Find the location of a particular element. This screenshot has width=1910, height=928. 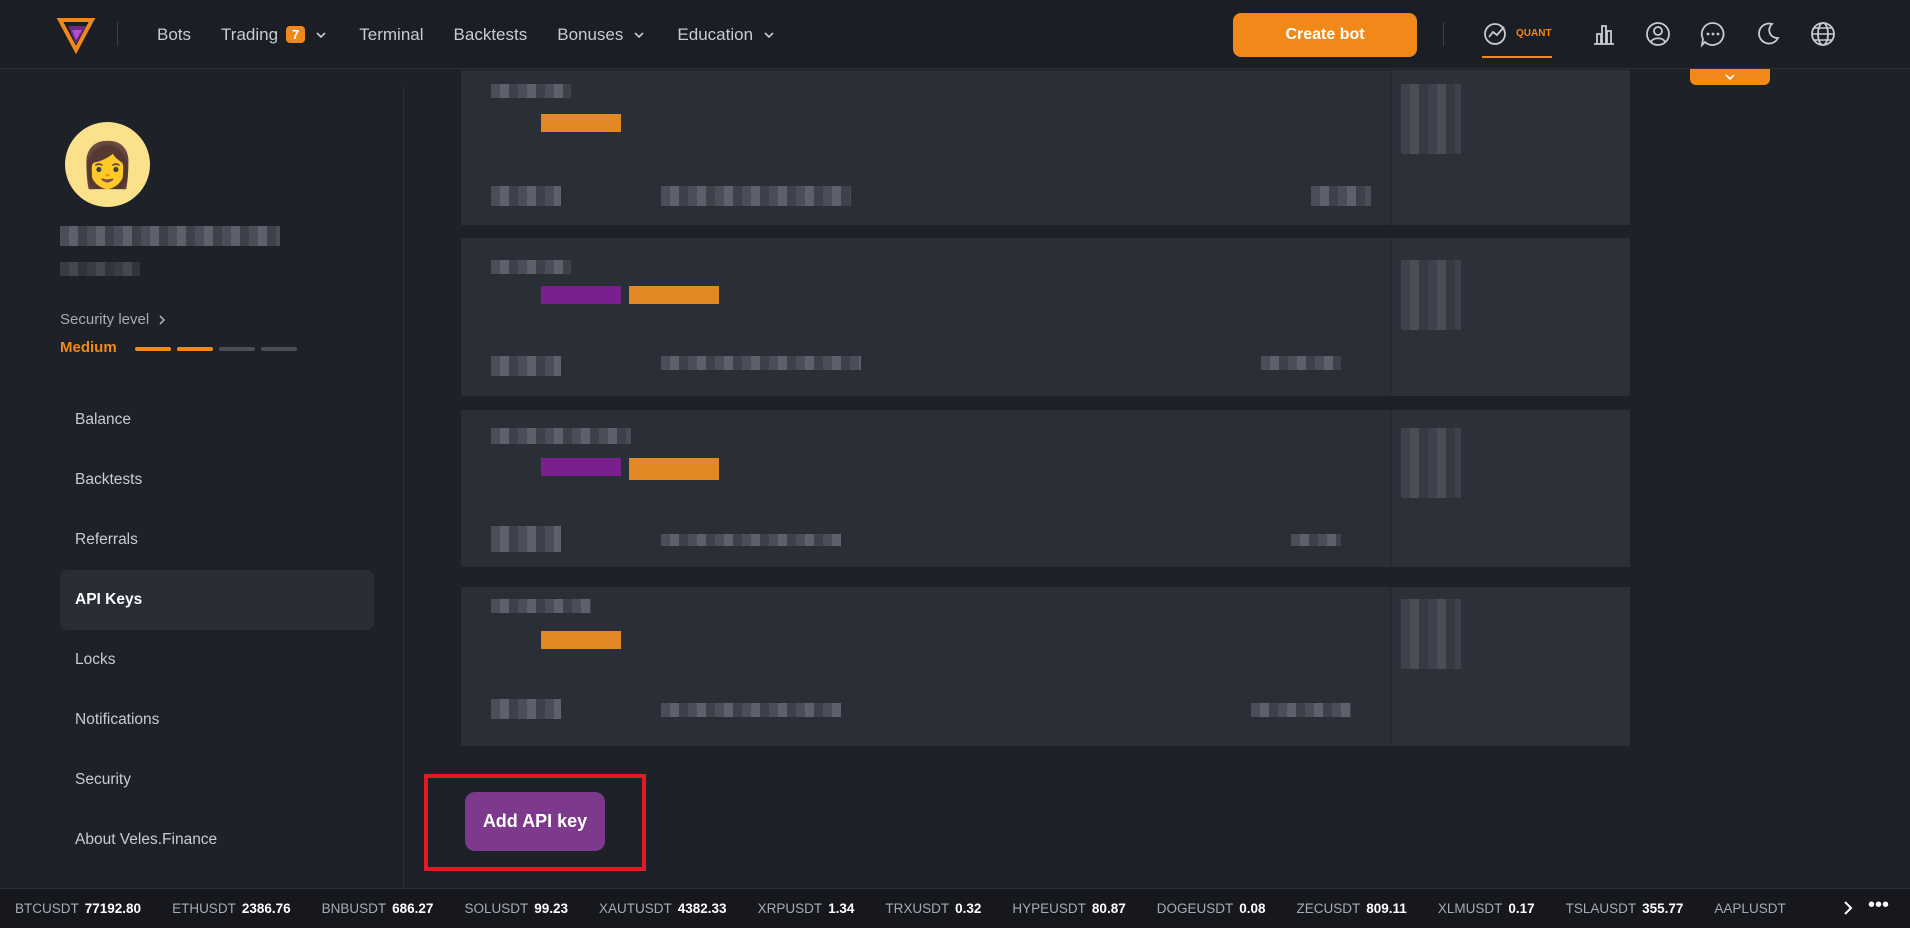

sidebar-item-balance: Balance is located at coordinates (217, 420).